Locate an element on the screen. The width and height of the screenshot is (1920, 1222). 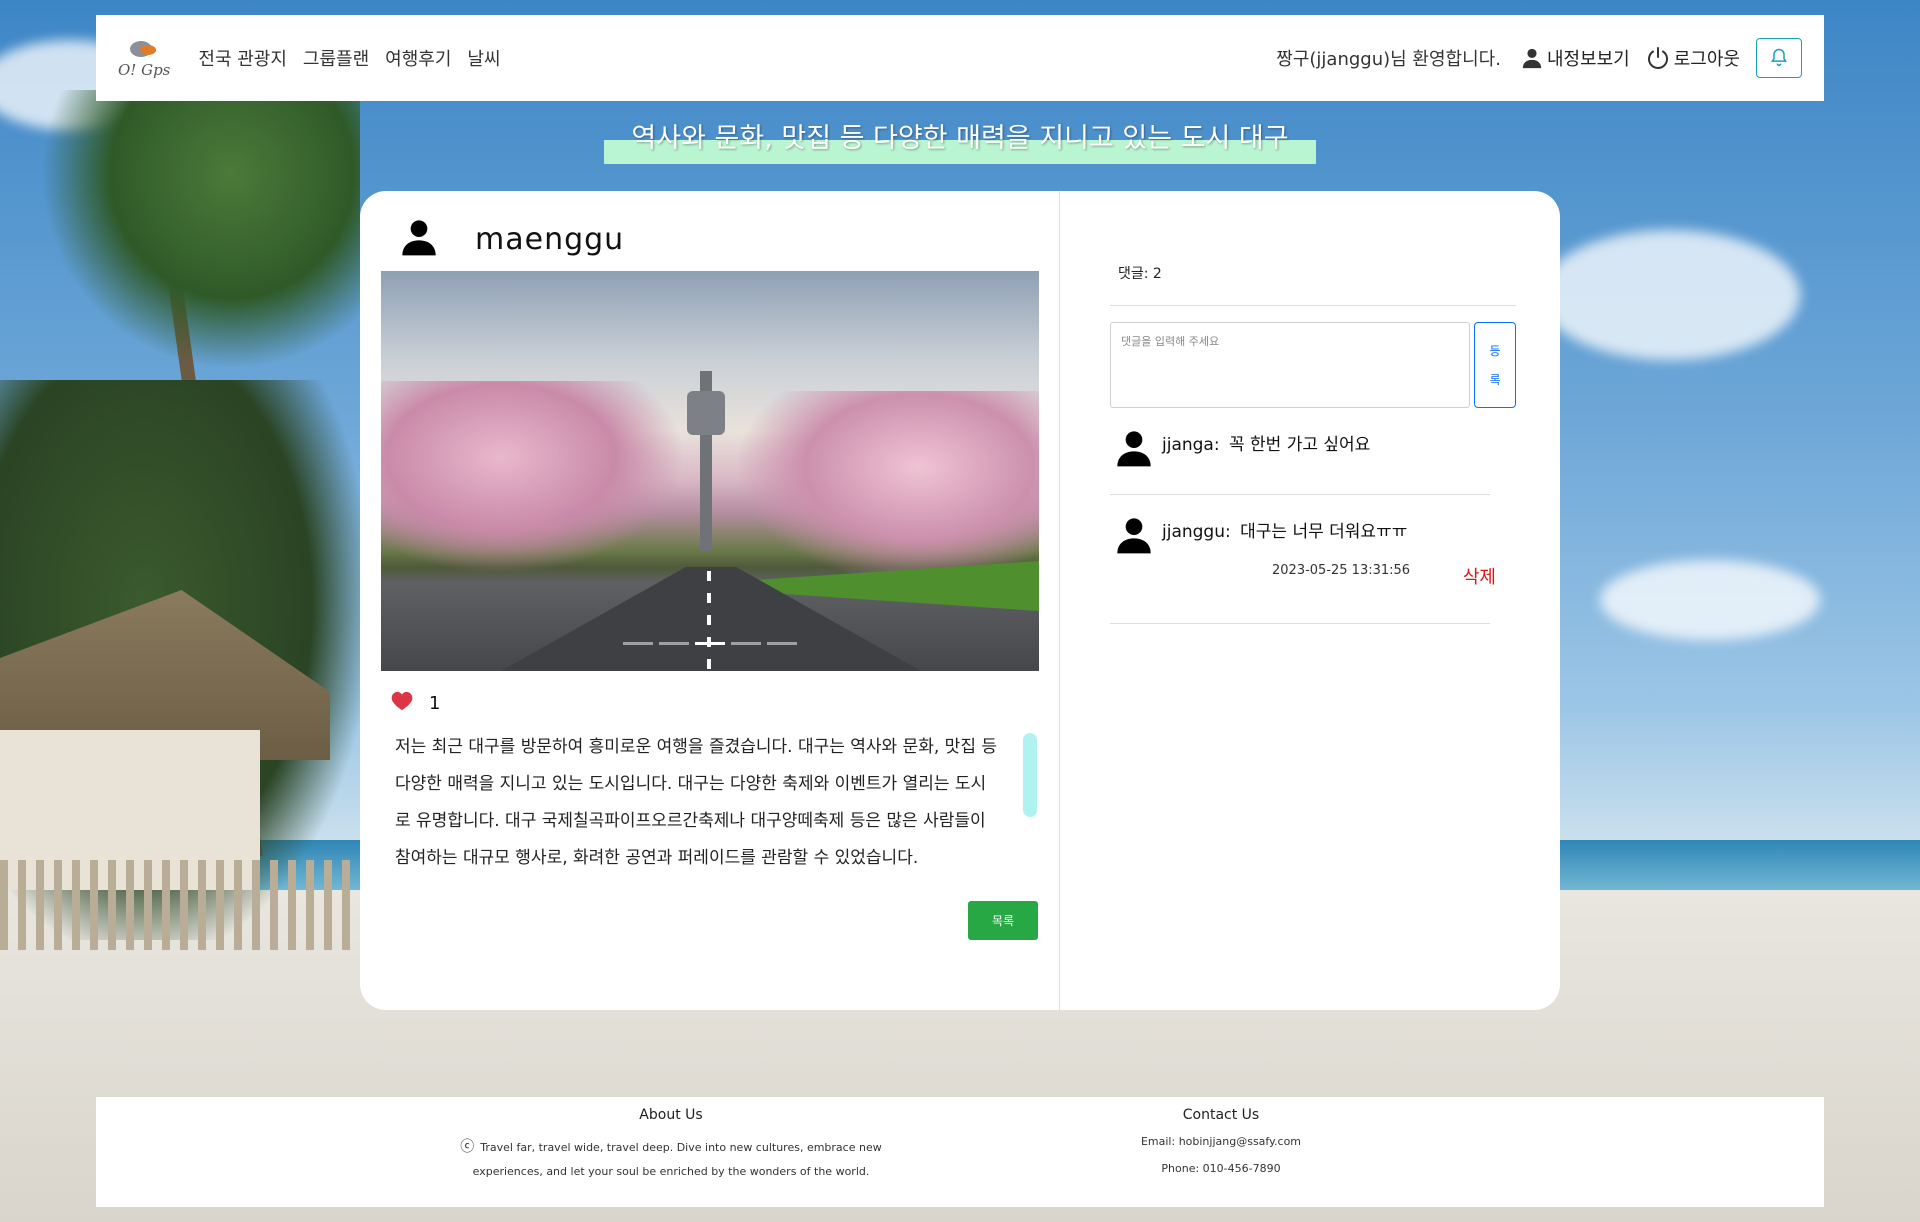
footer-phone: Phone: 010-456-7890 is located at coordinates (1221, 1168).